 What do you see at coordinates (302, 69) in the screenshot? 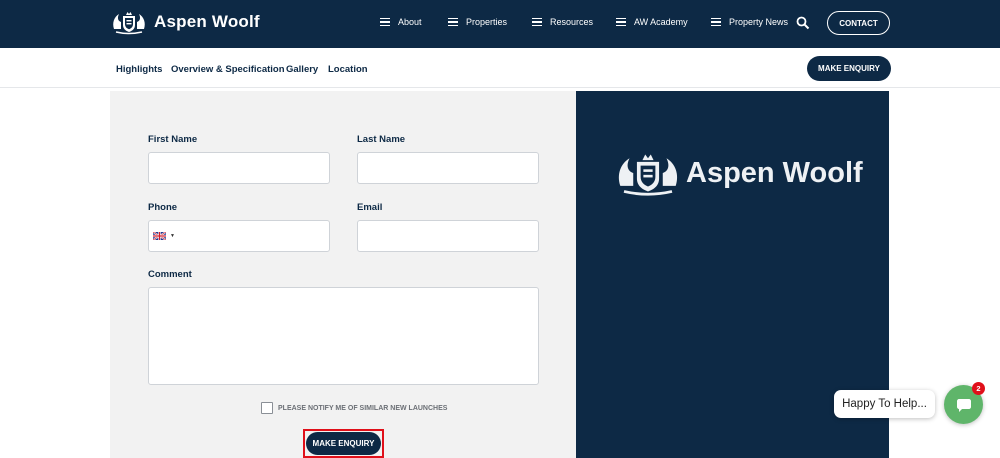
I see `subnav-link-gallery: Gallery` at bounding box center [302, 69].